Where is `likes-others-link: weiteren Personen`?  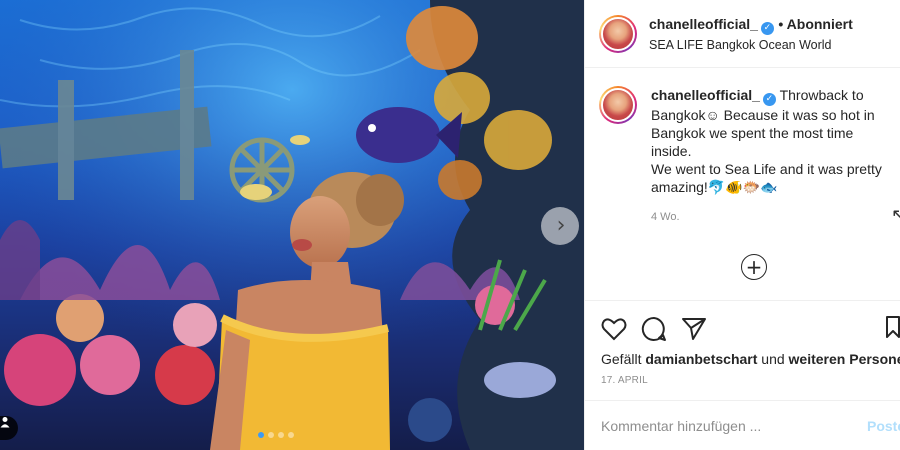
likes-others-link: weiteren Personen is located at coordinates (844, 359).